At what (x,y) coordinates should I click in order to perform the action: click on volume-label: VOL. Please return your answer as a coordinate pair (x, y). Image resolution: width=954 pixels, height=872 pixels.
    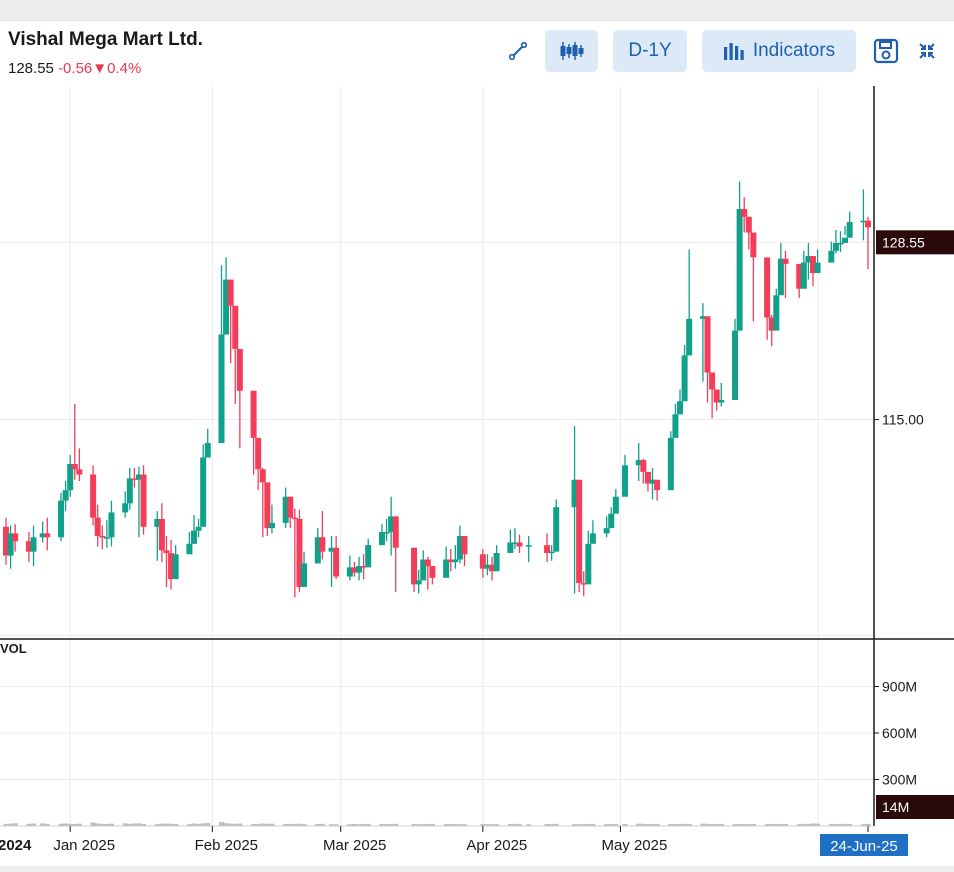
    Looking at the image, I should click on (13, 648).